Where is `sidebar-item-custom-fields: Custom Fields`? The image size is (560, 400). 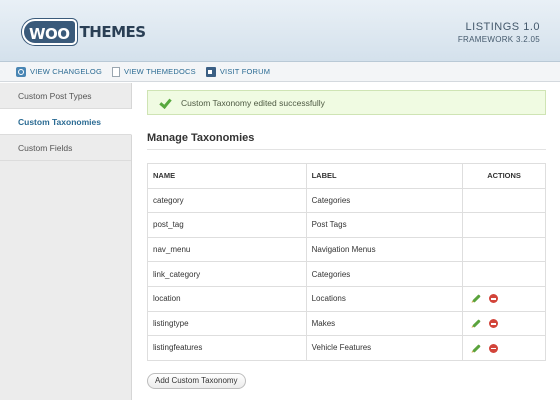
sidebar-item-custom-fields: Custom Fields is located at coordinates (65, 148).